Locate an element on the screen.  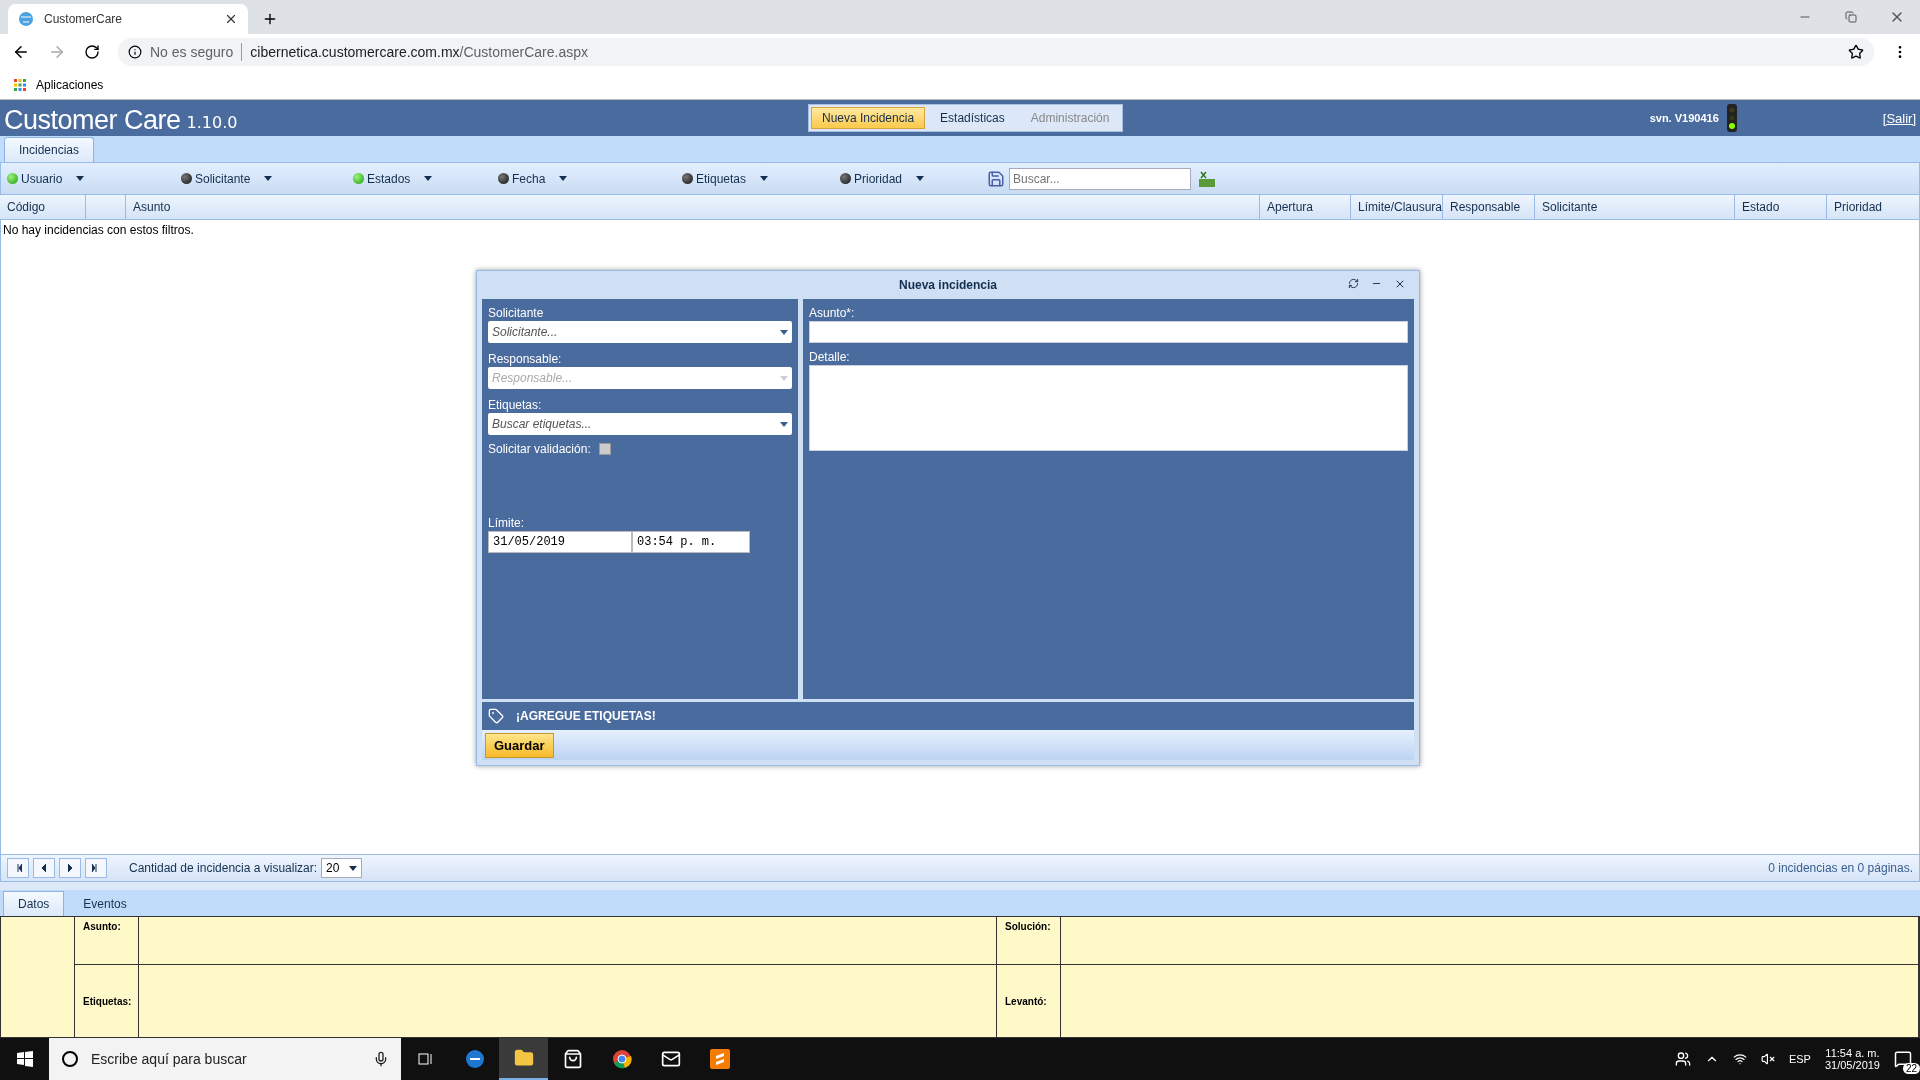
detail-field is located at coordinates (1108, 408).